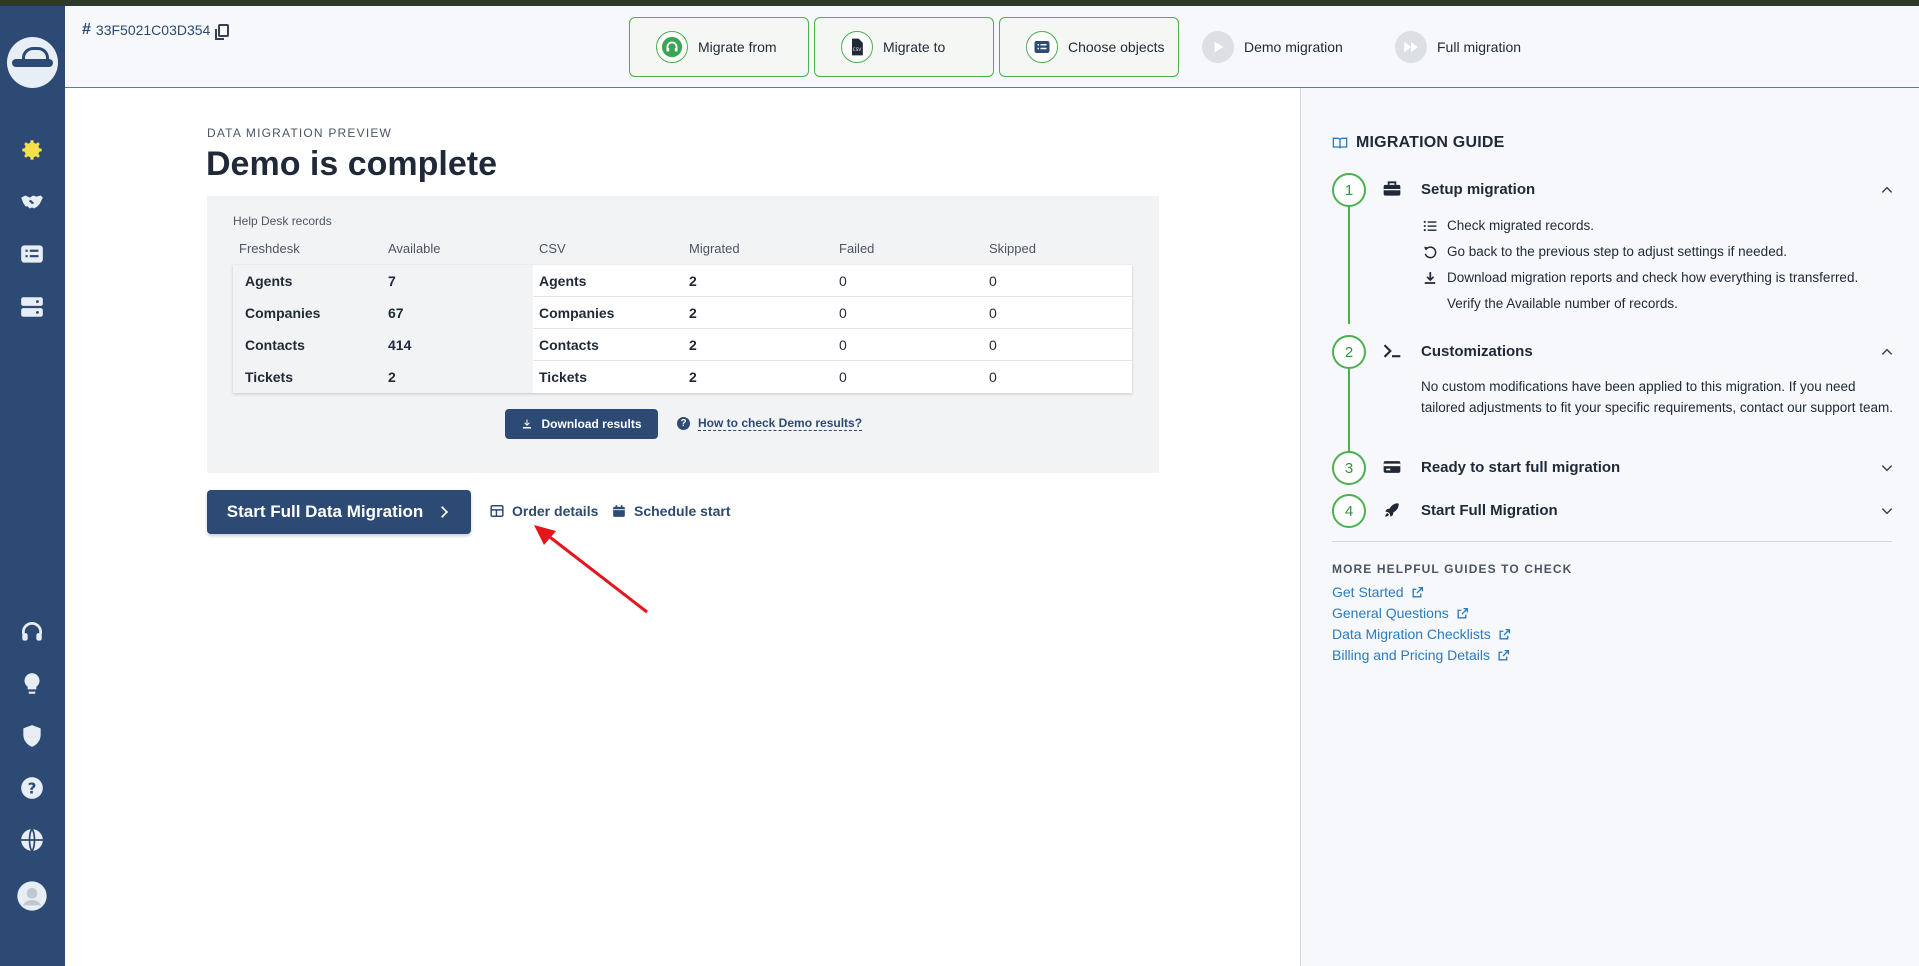 The height and width of the screenshot is (966, 1919). Describe the element at coordinates (619, 511) in the screenshot. I see `calendar-icon` at that location.